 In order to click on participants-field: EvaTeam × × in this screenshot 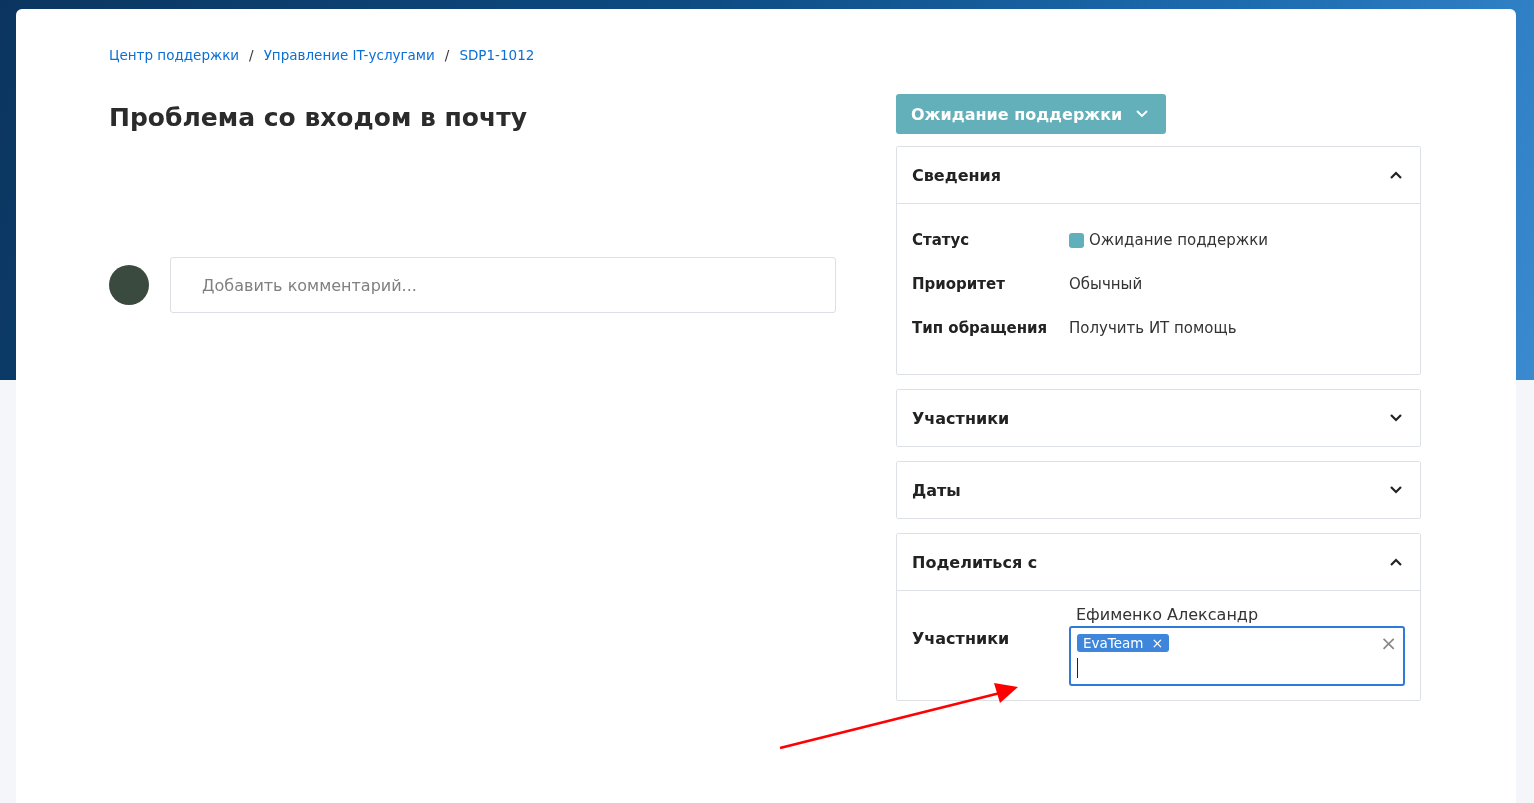, I will do `click(1237, 656)`.